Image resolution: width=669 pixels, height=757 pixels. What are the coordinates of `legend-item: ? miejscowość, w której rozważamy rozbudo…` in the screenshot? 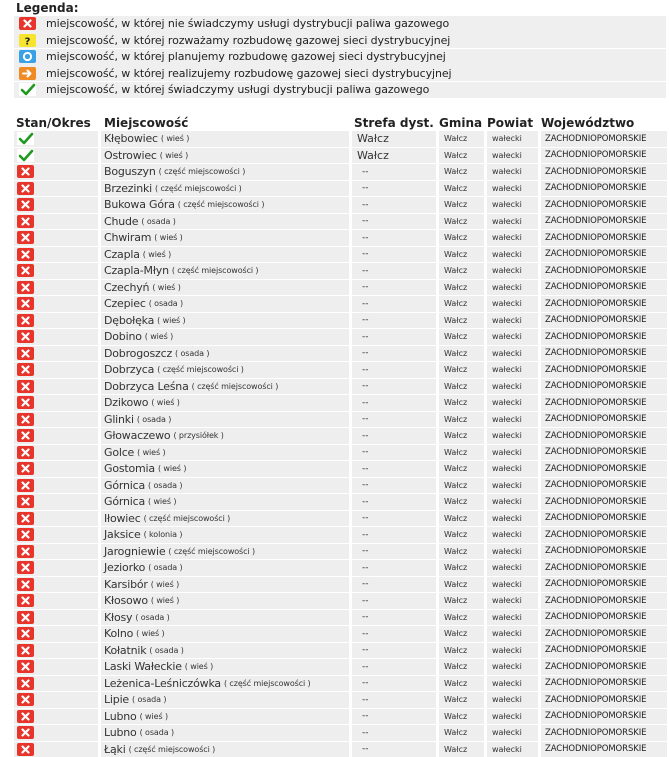 It's located at (340, 40).